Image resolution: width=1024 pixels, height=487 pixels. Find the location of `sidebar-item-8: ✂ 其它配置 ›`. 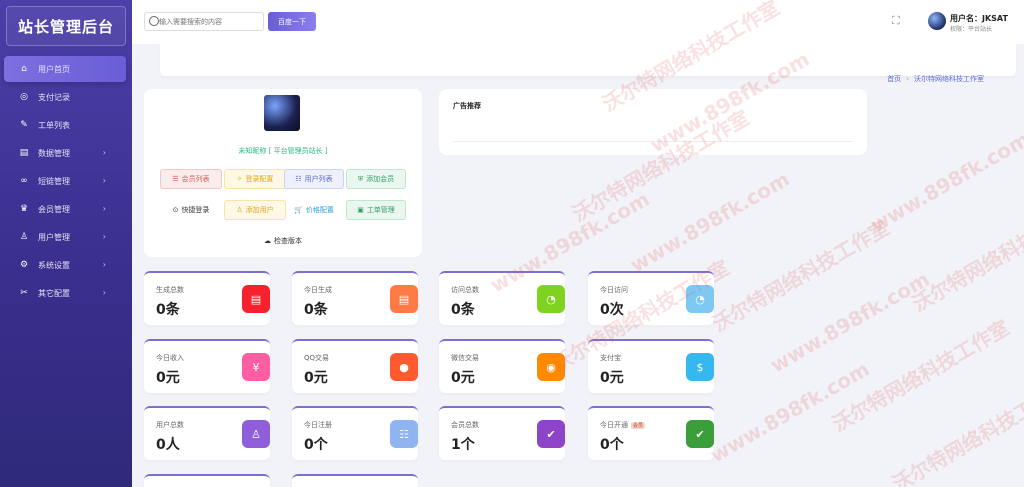

sidebar-item-8: ✂ 其它配置 › is located at coordinates (65, 293).